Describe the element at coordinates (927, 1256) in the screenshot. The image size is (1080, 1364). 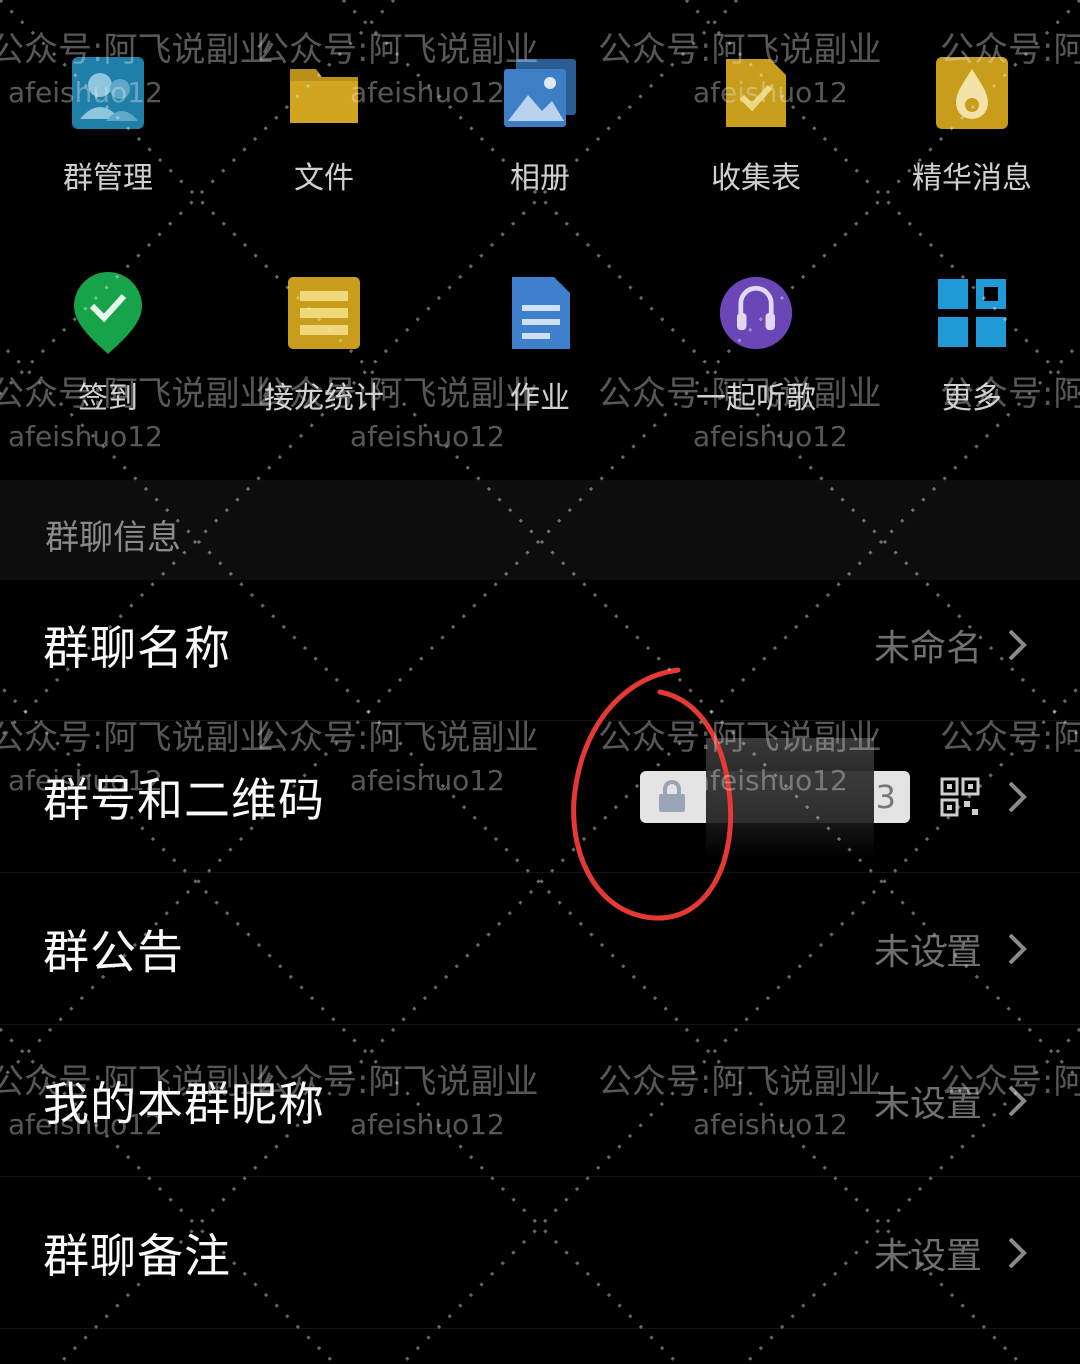
I see `group-remark-value: 未设置` at that location.